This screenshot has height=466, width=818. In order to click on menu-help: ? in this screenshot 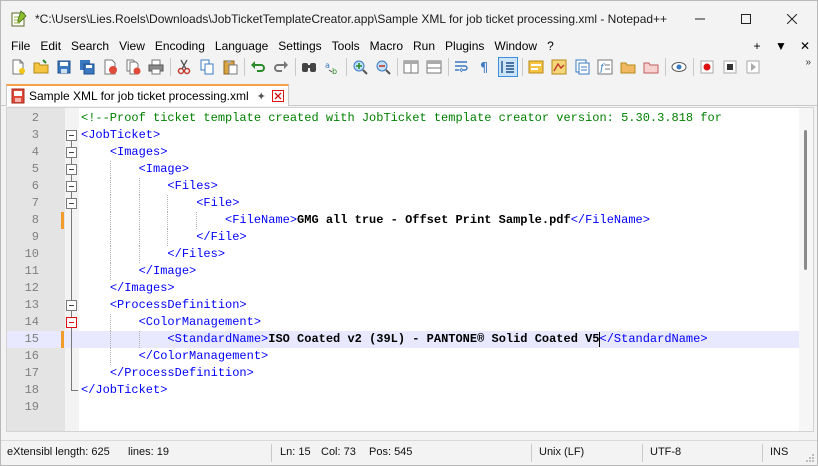, I will do `click(550, 46)`.